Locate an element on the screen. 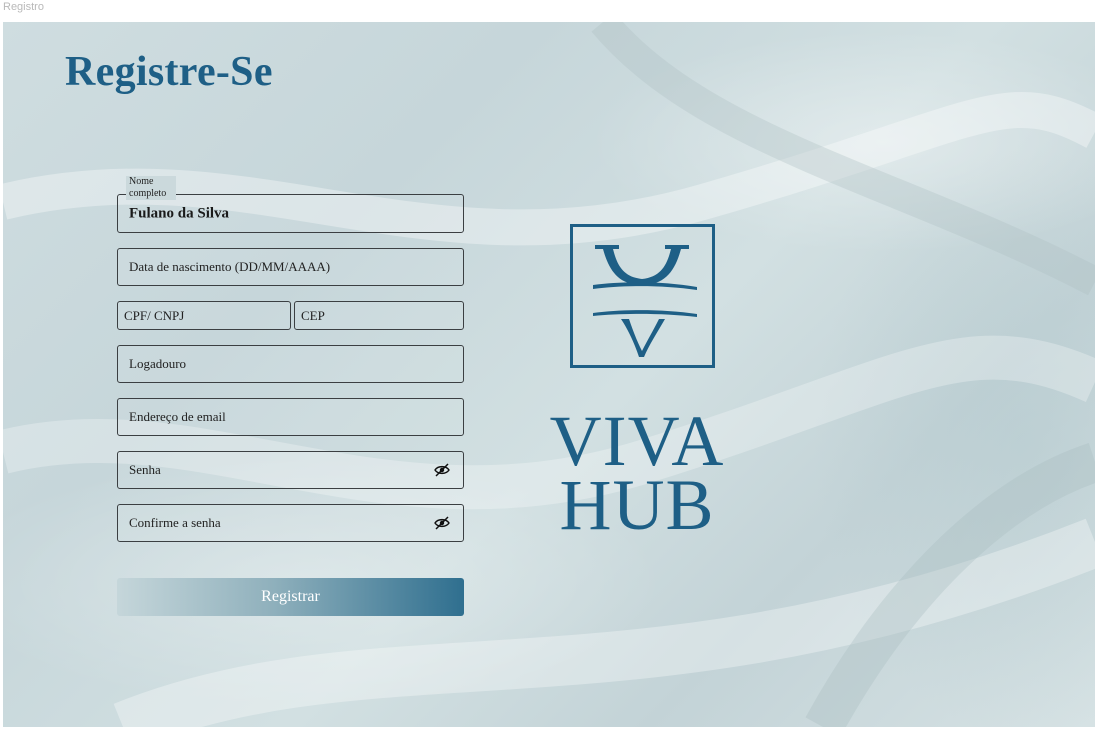 The width and height of the screenshot is (1103, 733). logo-emblem is located at coordinates (642, 296).